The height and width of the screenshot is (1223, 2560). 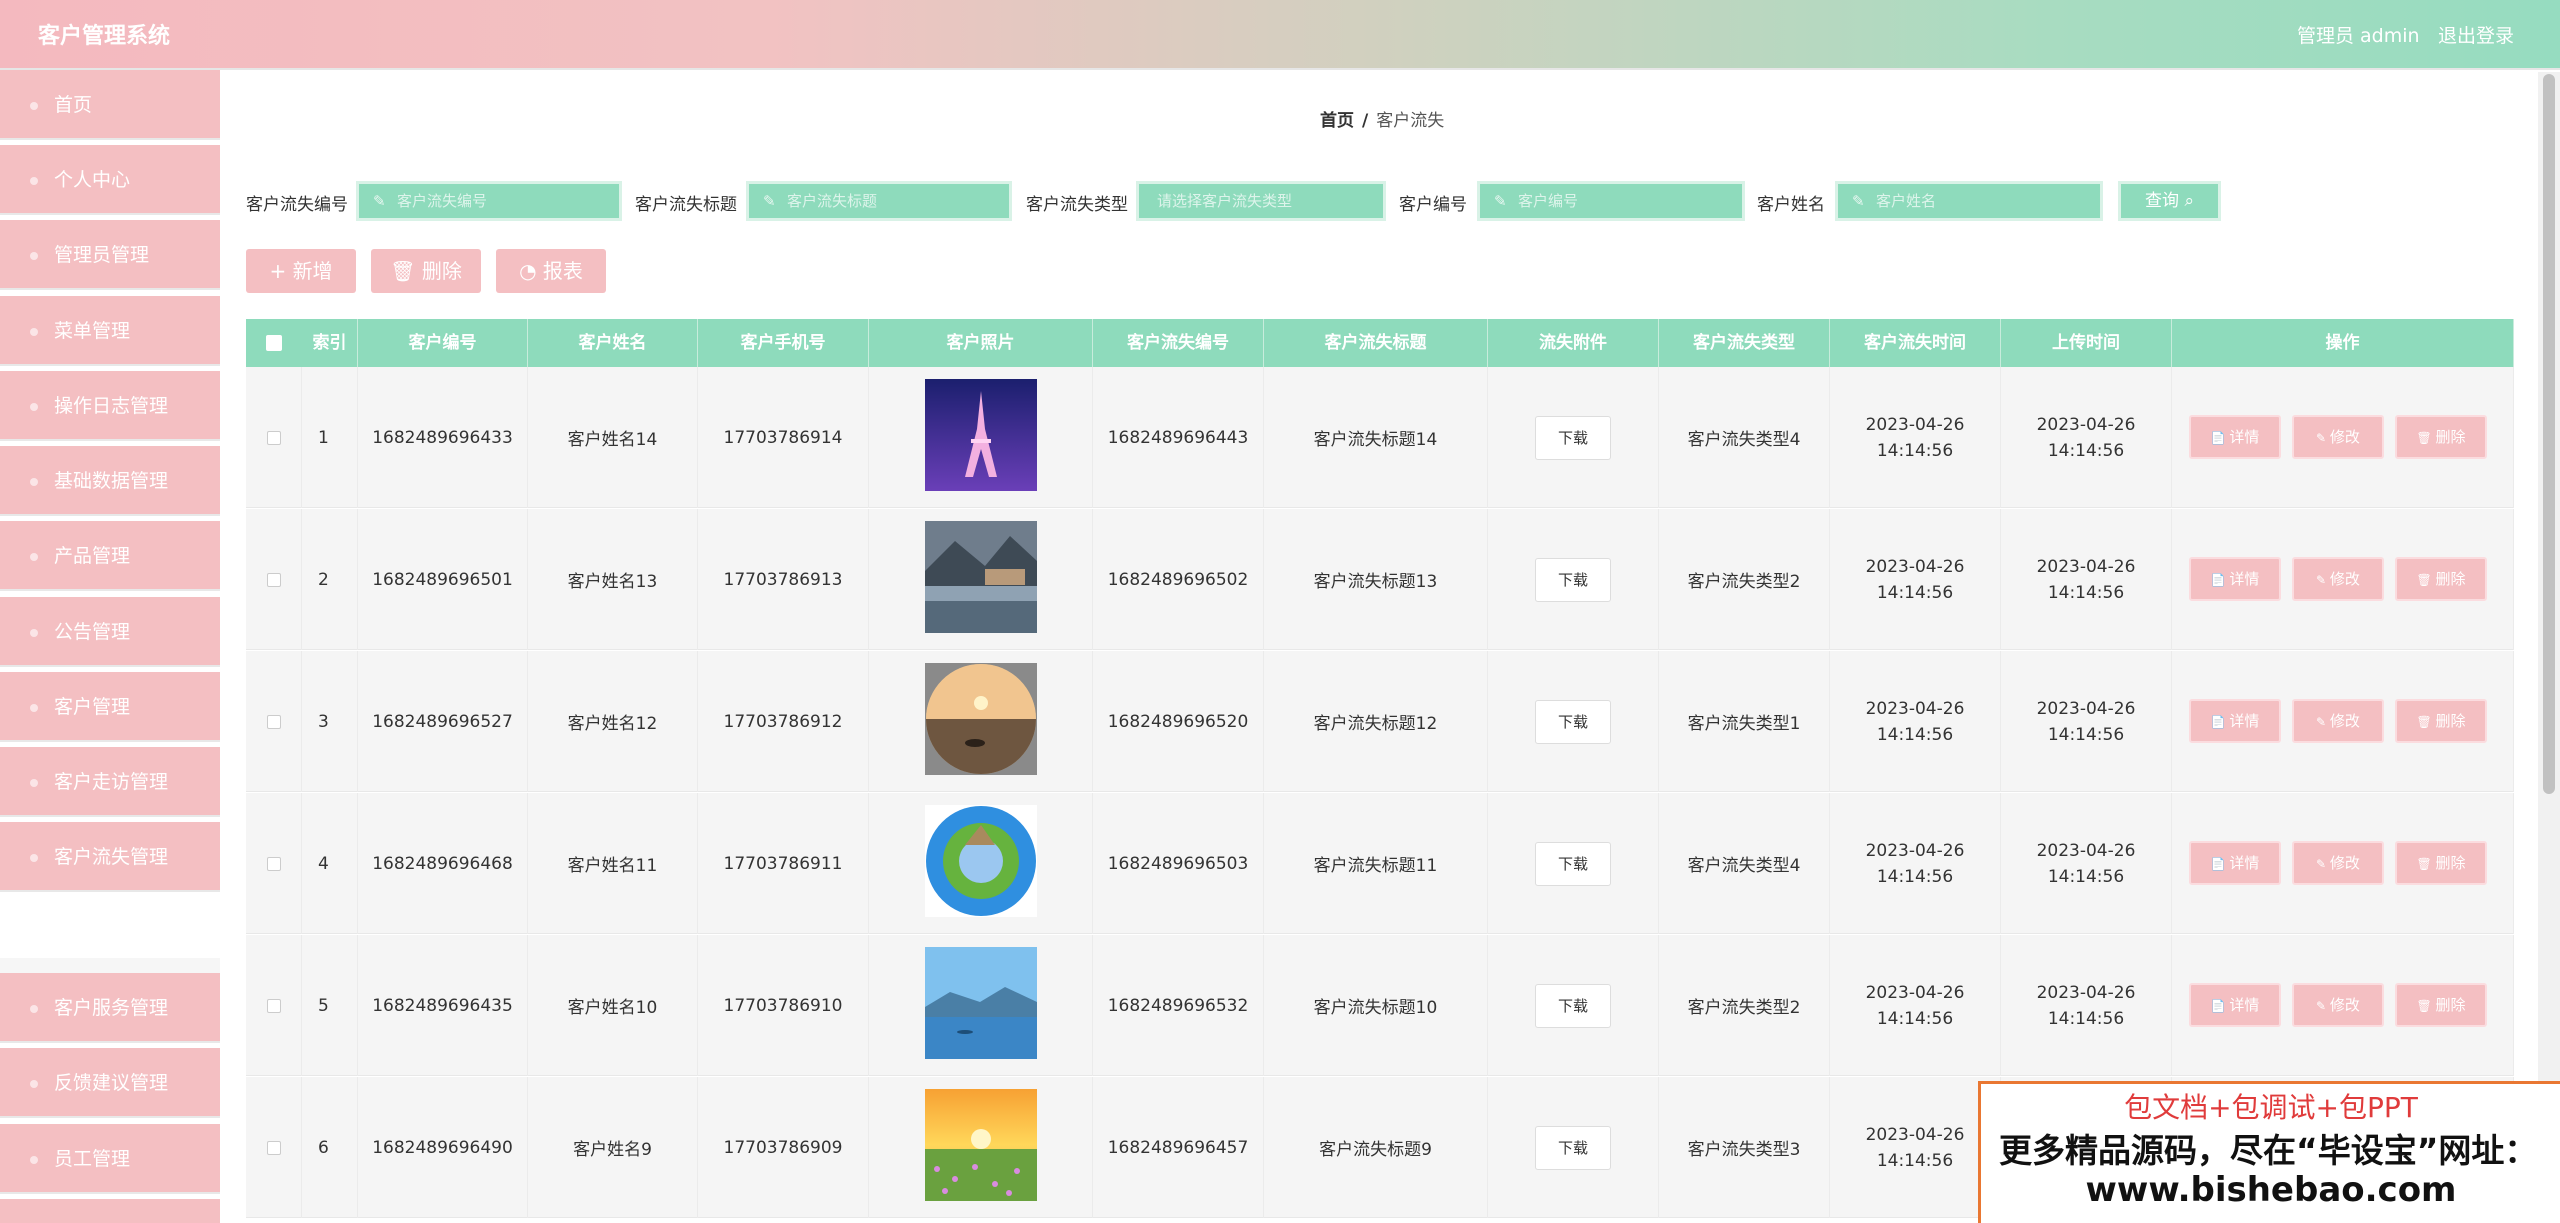 What do you see at coordinates (528, 271) in the screenshot?
I see `pie-chart-icon: ◔` at bounding box center [528, 271].